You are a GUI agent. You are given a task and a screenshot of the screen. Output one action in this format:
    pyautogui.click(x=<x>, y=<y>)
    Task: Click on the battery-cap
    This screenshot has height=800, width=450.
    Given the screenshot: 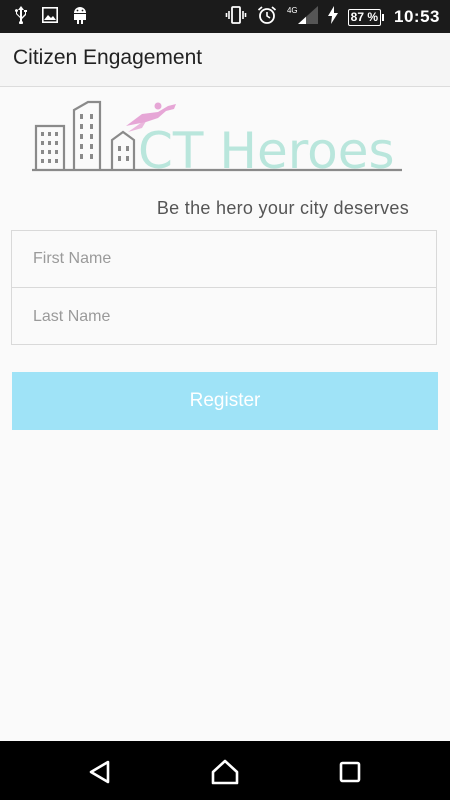 What is the action you would take?
    pyautogui.click(x=383, y=17)
    